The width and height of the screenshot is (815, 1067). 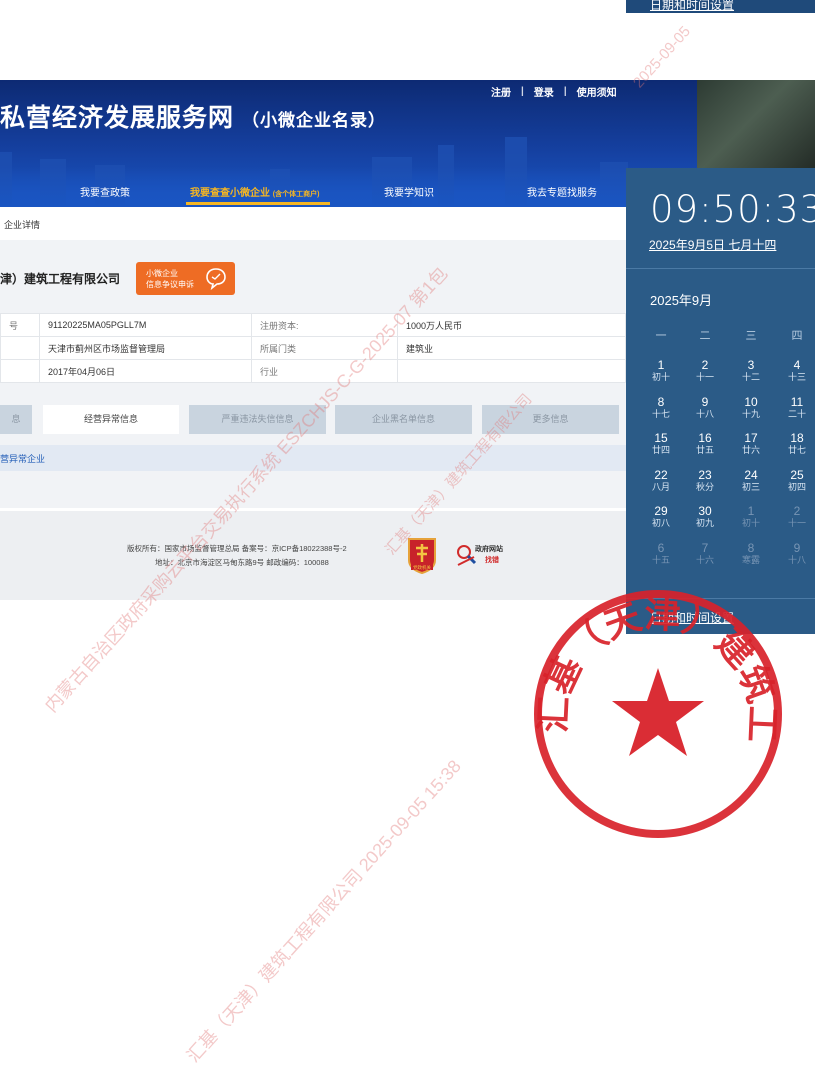 What do you see at coordinates (797, 336) in the screenshot?
I see `weekday-label: 四` at bounding box center [797, 336].